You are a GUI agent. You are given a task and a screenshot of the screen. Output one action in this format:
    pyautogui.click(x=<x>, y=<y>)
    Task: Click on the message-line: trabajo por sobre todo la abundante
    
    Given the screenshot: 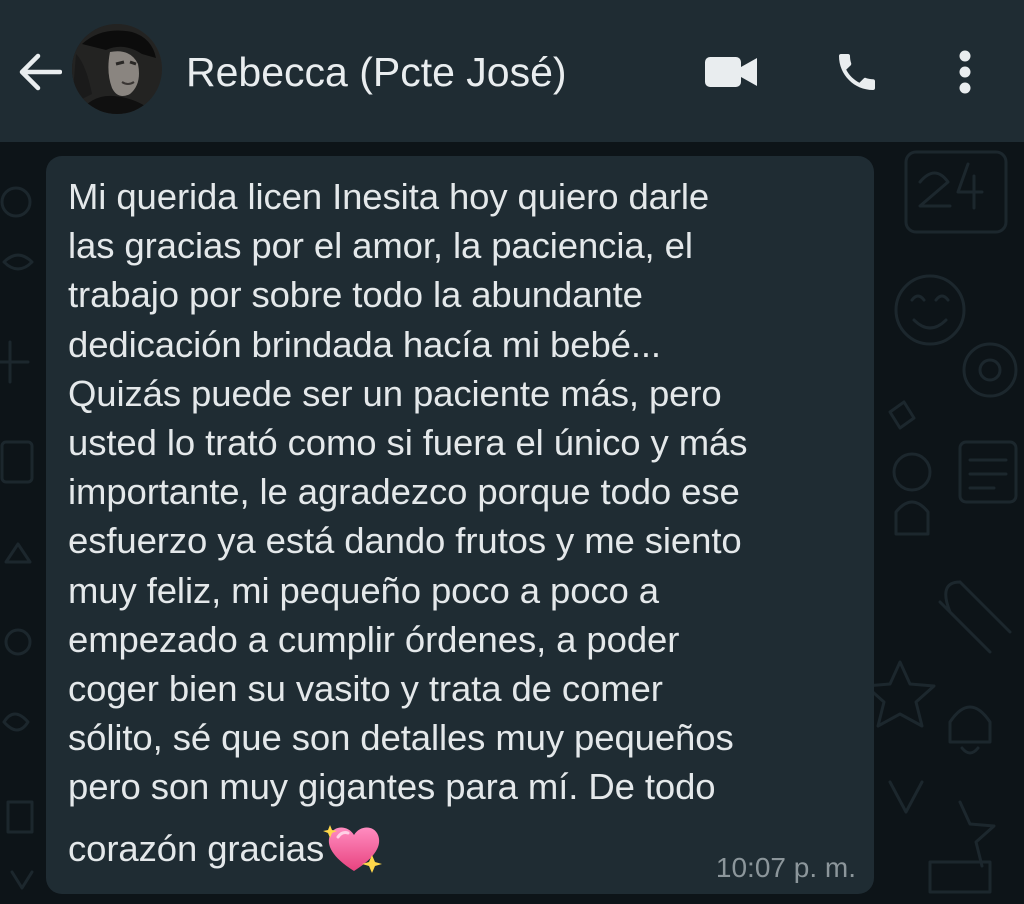 What is the action you would take?
    pyautogui.click(x=355, y=295)
    